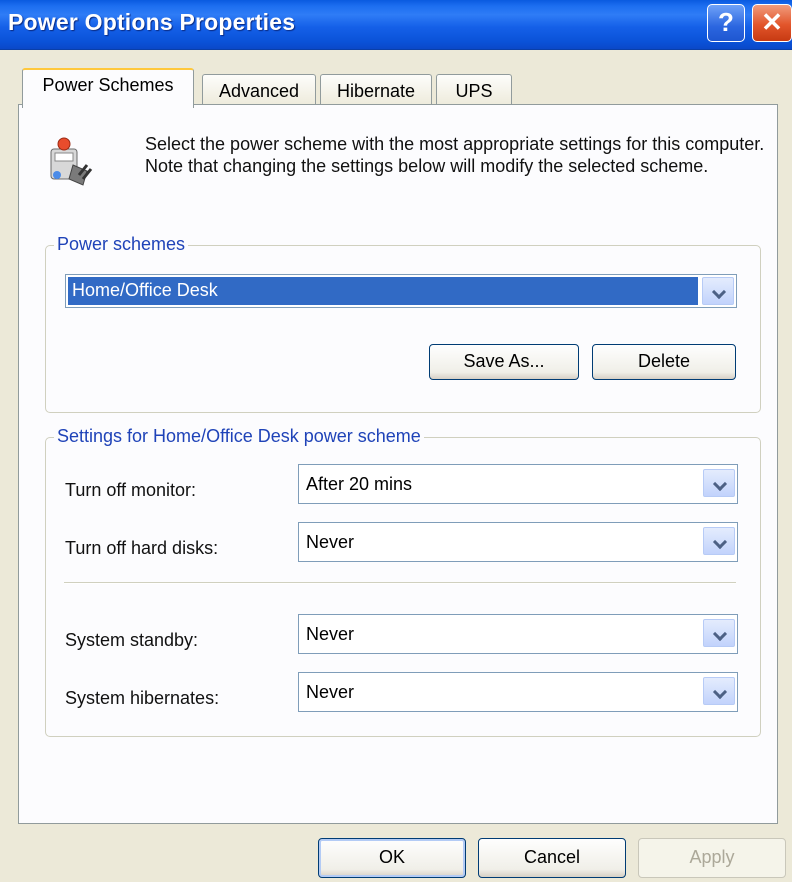  What do you see at coordinates (712, 858) in the screenshot?
I see `apply-button: Apply` at bounding box center [712, 858].